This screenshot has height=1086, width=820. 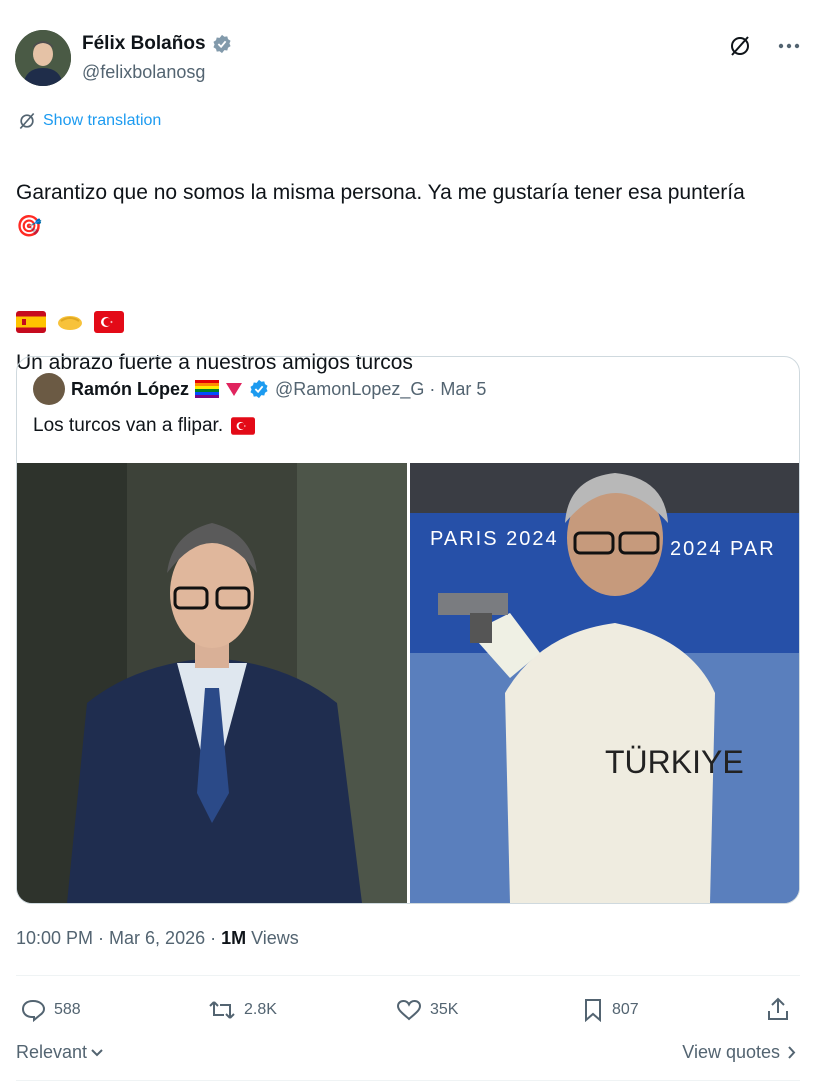 I want to click on view-quotes-label: View quotes, so click(x=731, y=1052).